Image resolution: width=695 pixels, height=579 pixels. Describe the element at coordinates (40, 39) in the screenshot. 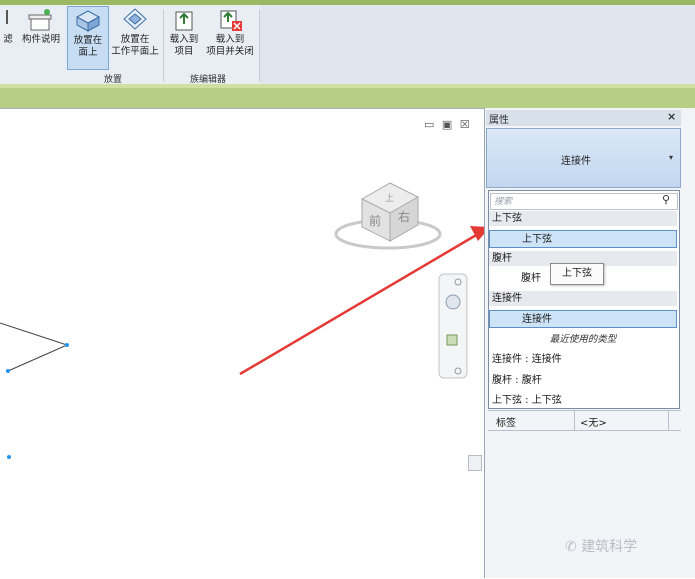

I see `family-description-label: 构件说明` at that location.